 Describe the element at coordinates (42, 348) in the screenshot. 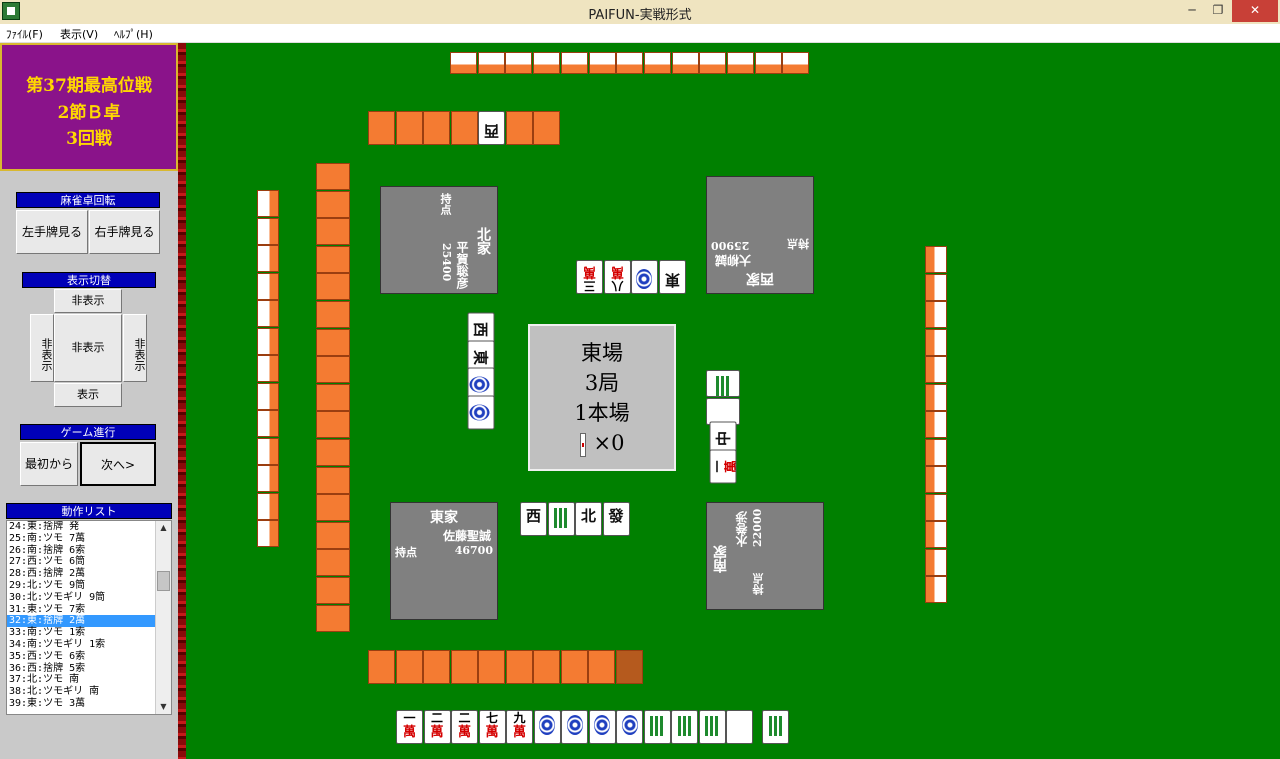

I see `toggle-left-button: 非表示` at that location.